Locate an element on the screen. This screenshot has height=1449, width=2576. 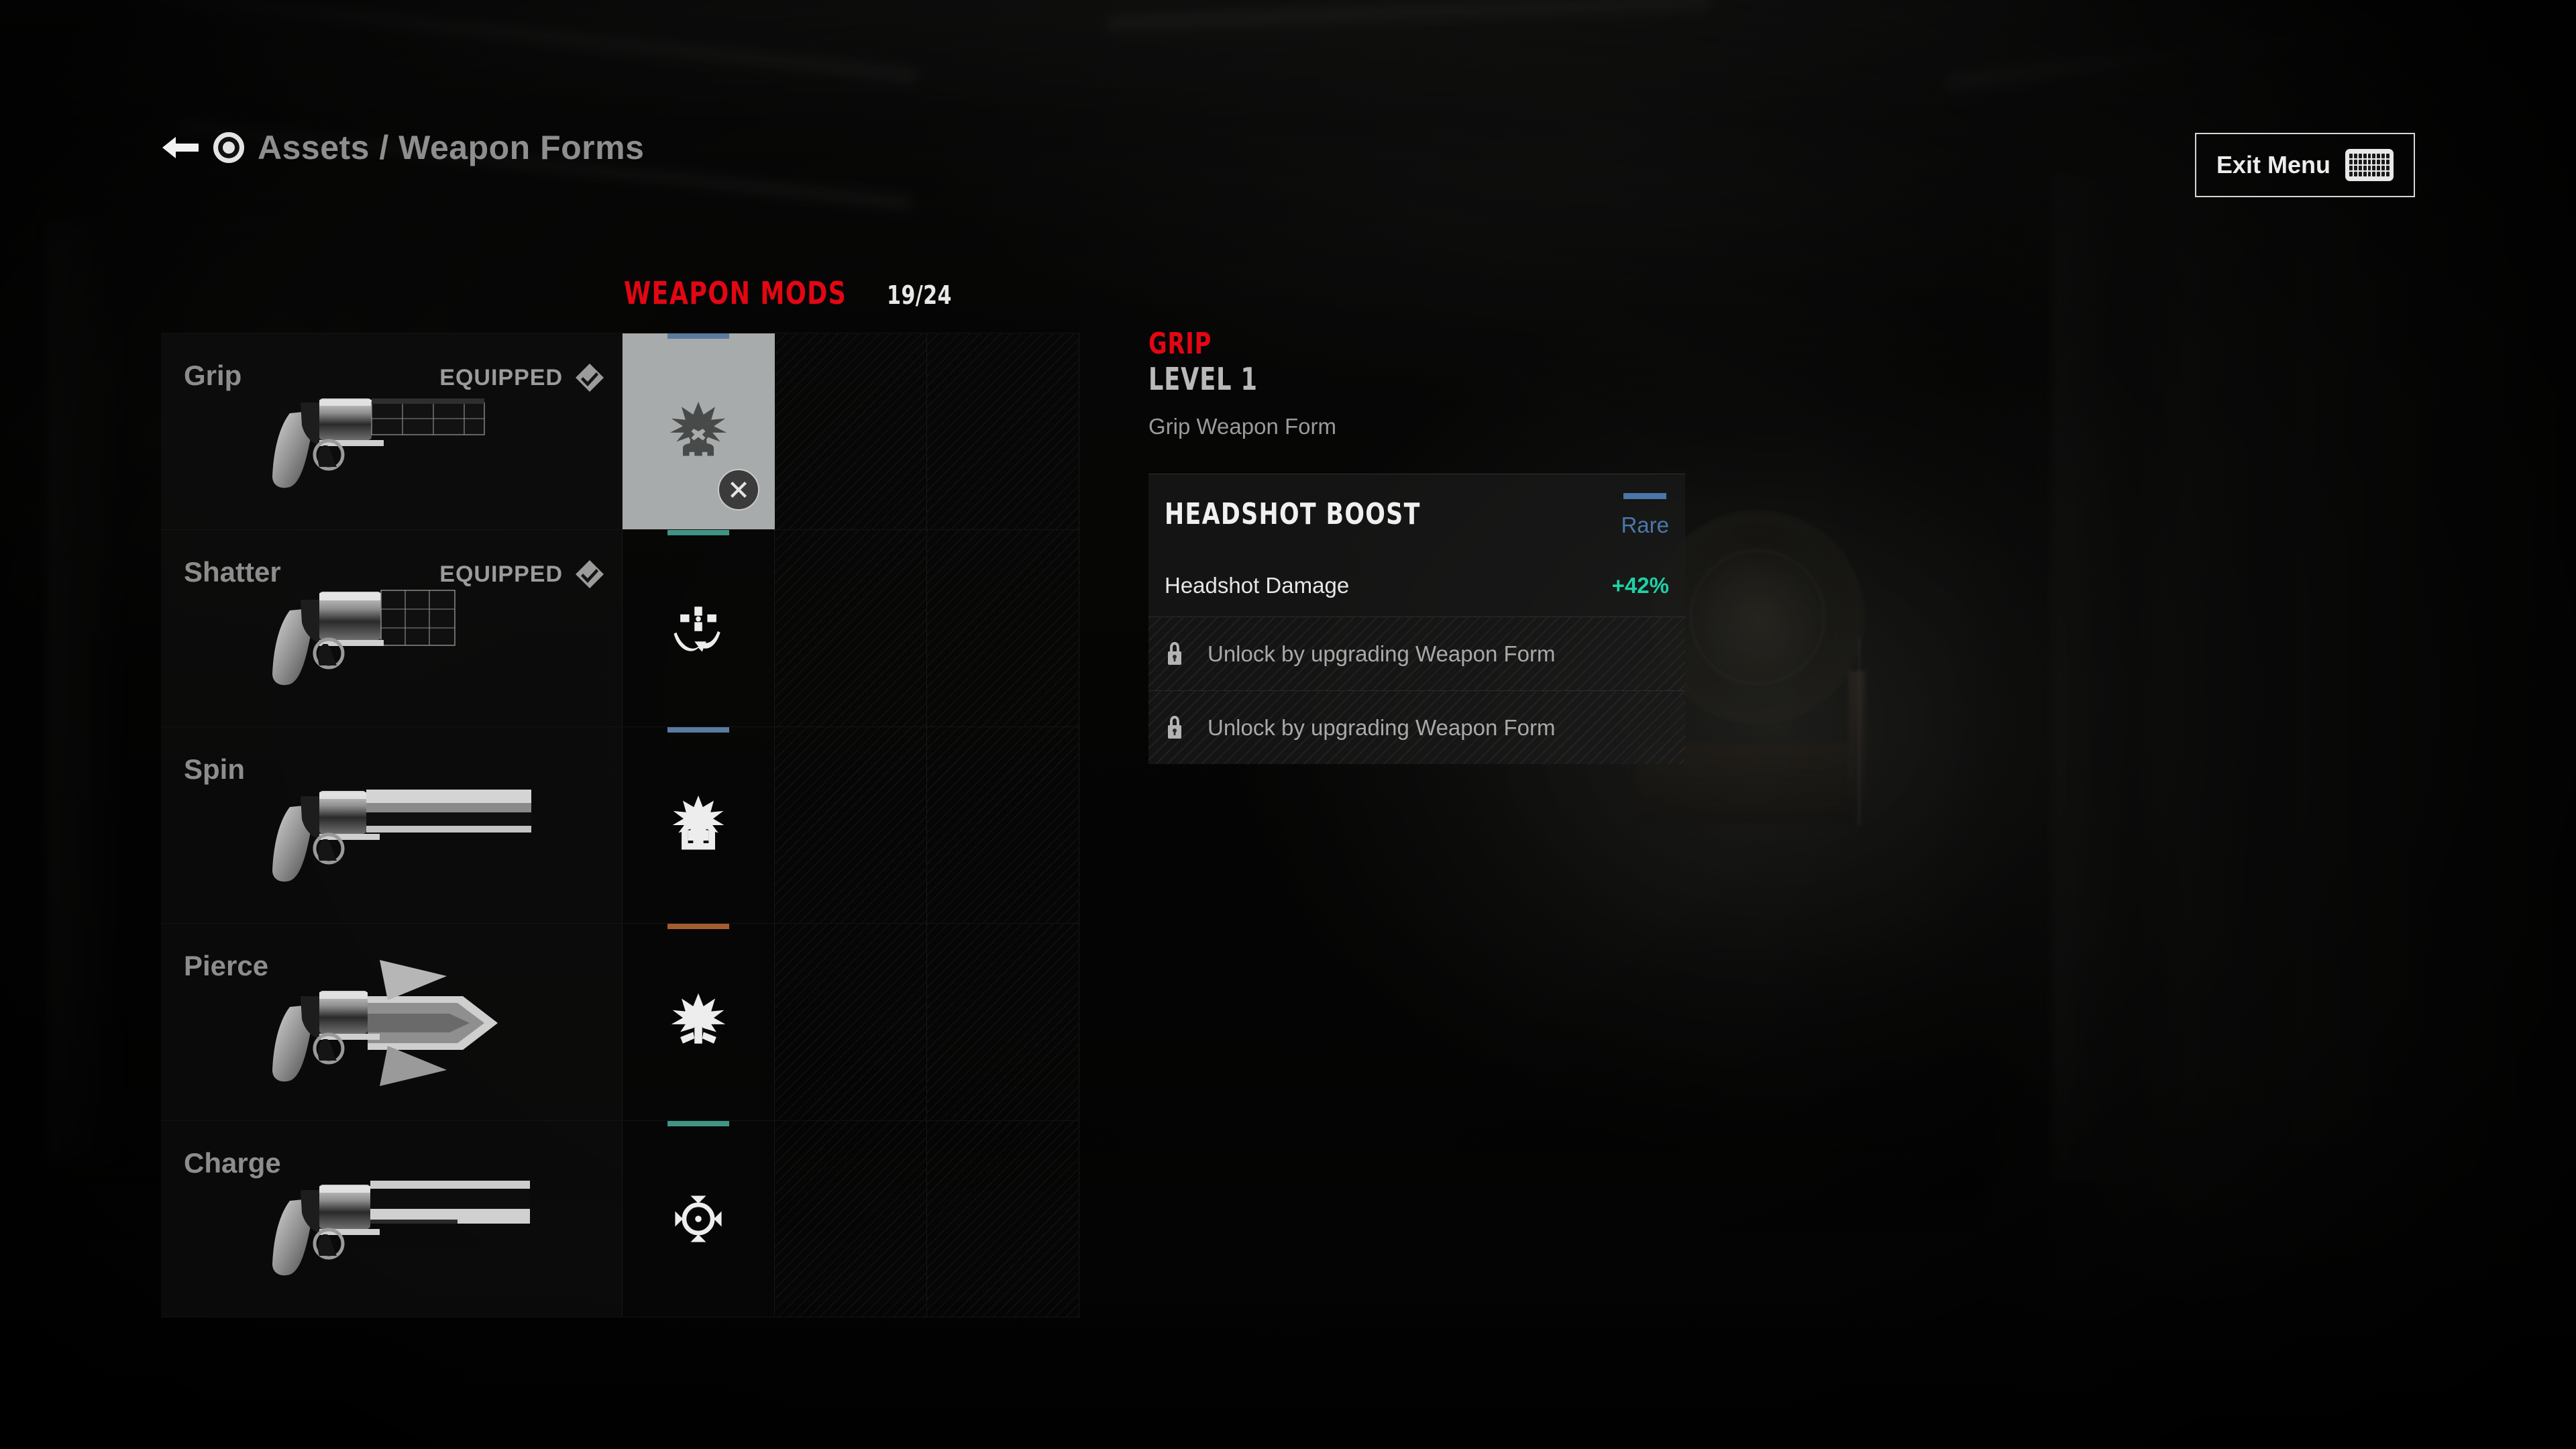
weapon-cell-pierce: Pierce is located at coordinates (392, 1022).